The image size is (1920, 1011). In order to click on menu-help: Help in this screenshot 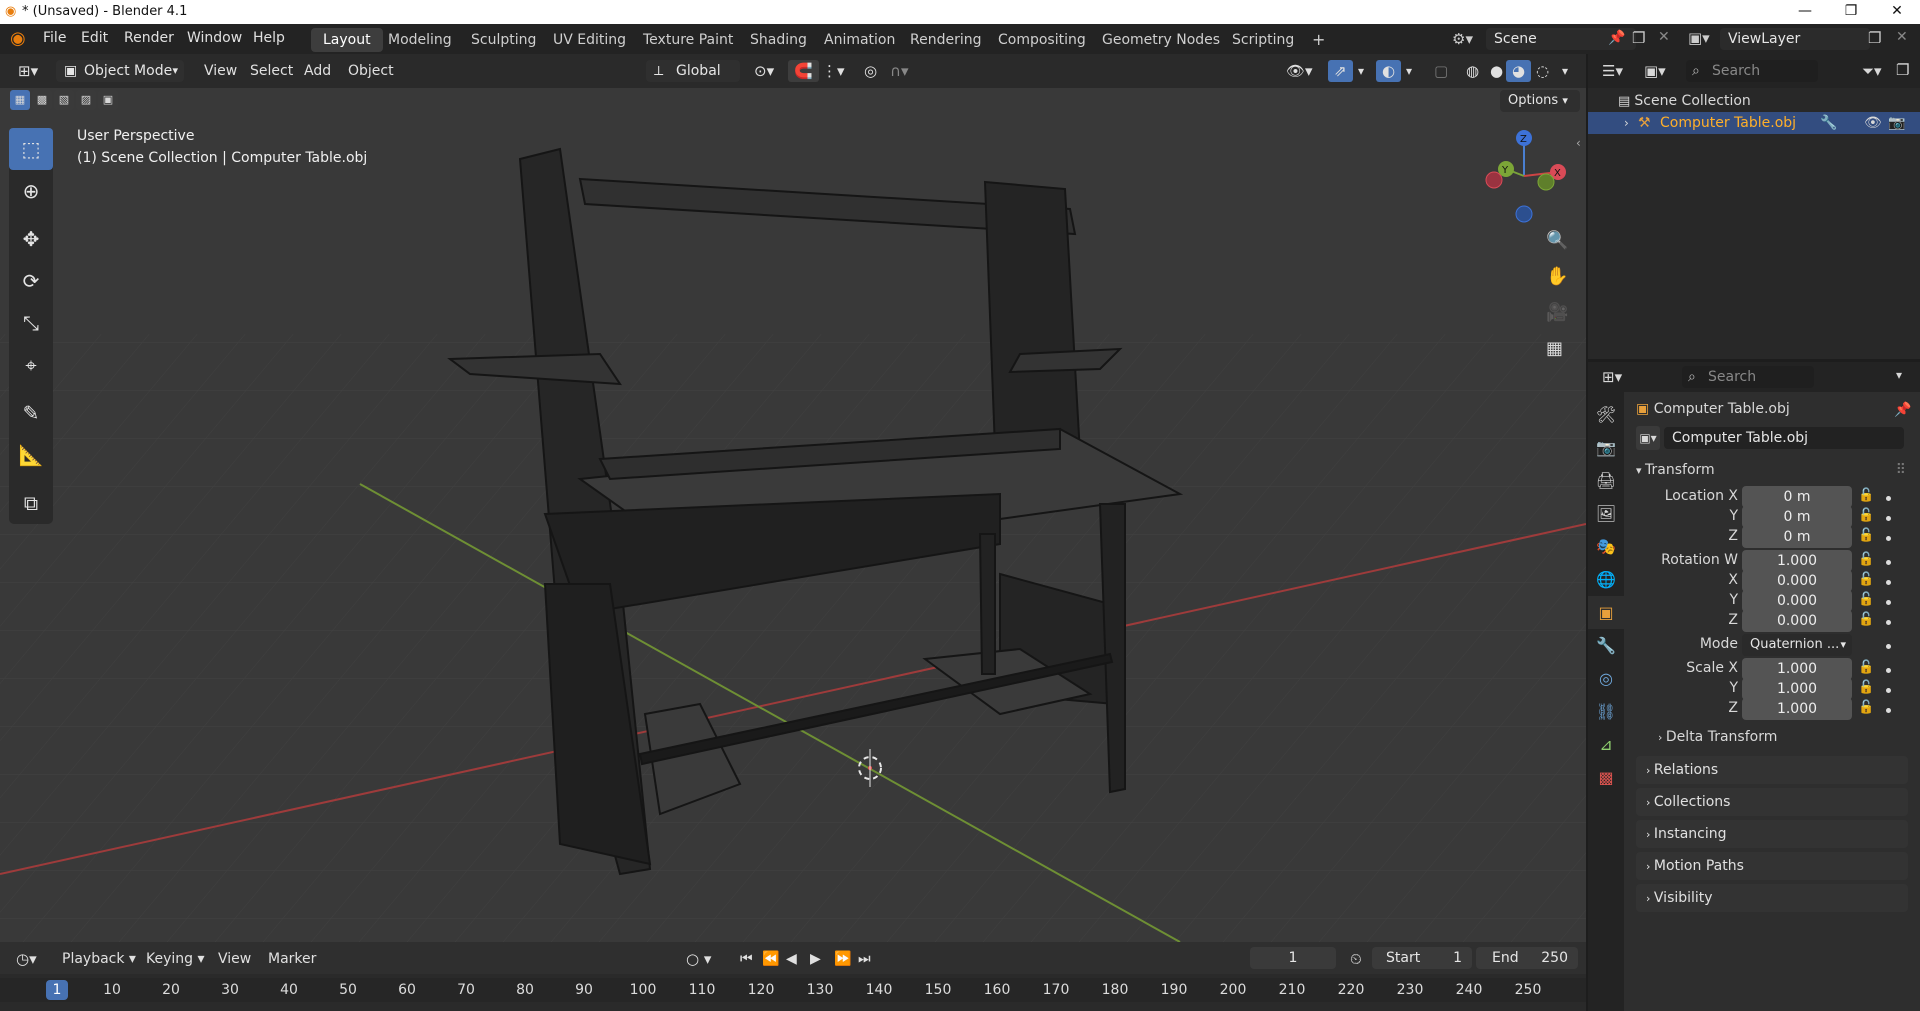, I will do `click(269, 38)`.